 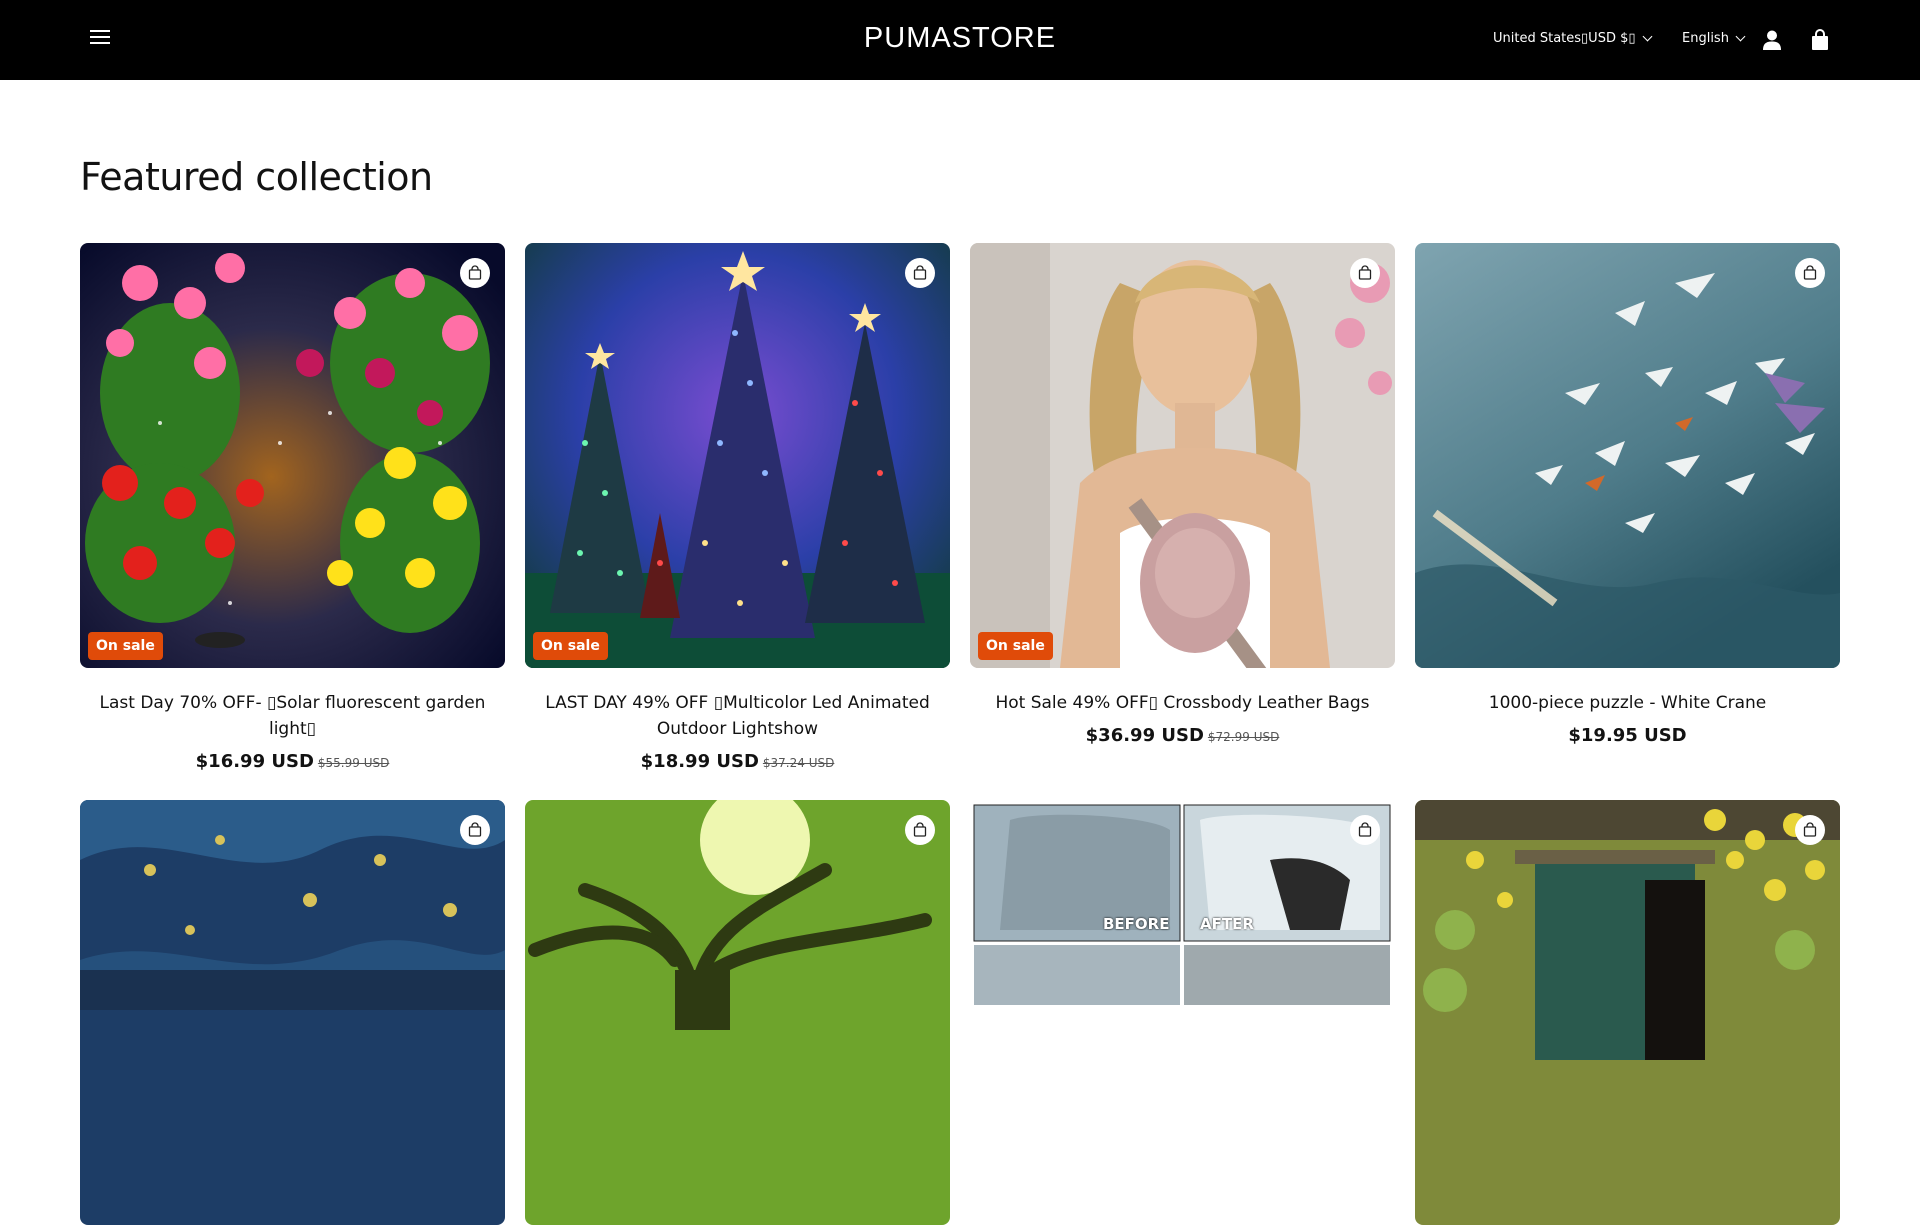 What do you see at coordinates (699, 761) in the screenshot?
I see `sale-price: $18.99 USD` at bounding box center [699, 761].